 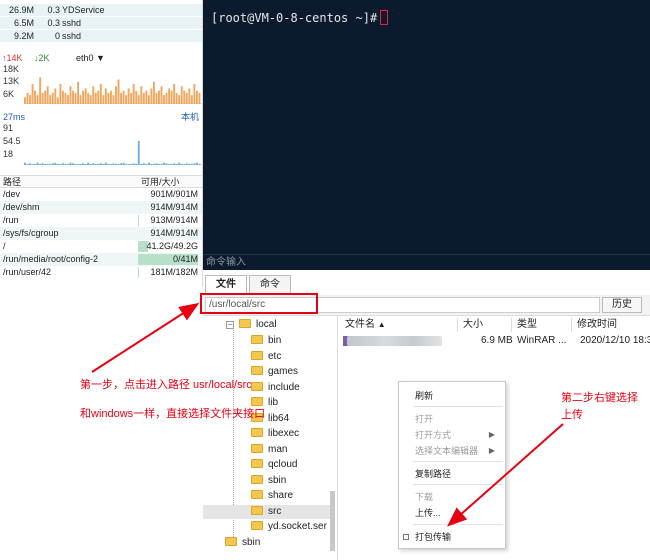 I want to click on tab-commands: 命令, so click(x=270, y=284).